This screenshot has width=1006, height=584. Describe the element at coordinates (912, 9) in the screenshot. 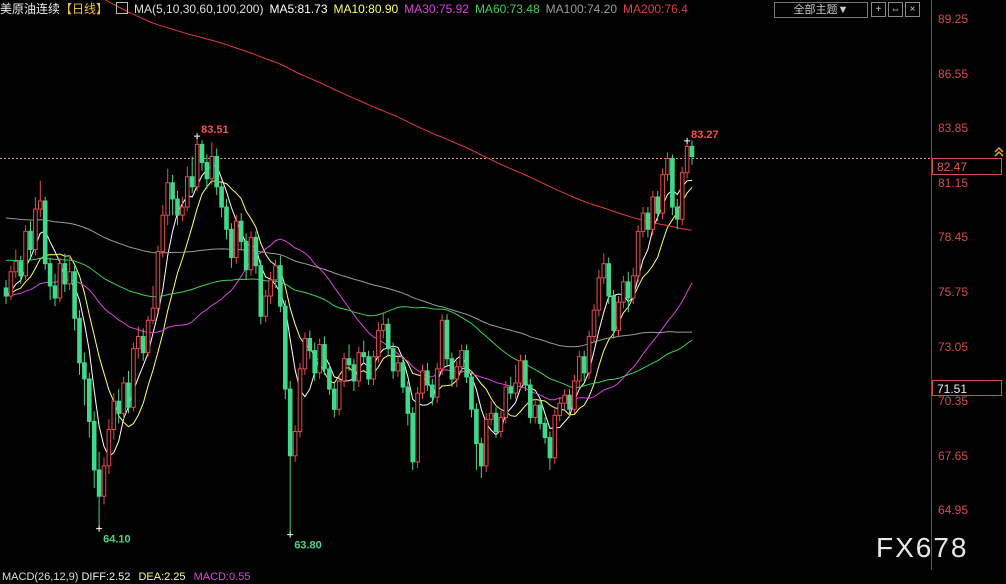

I see `close-icon: ×` at that location.